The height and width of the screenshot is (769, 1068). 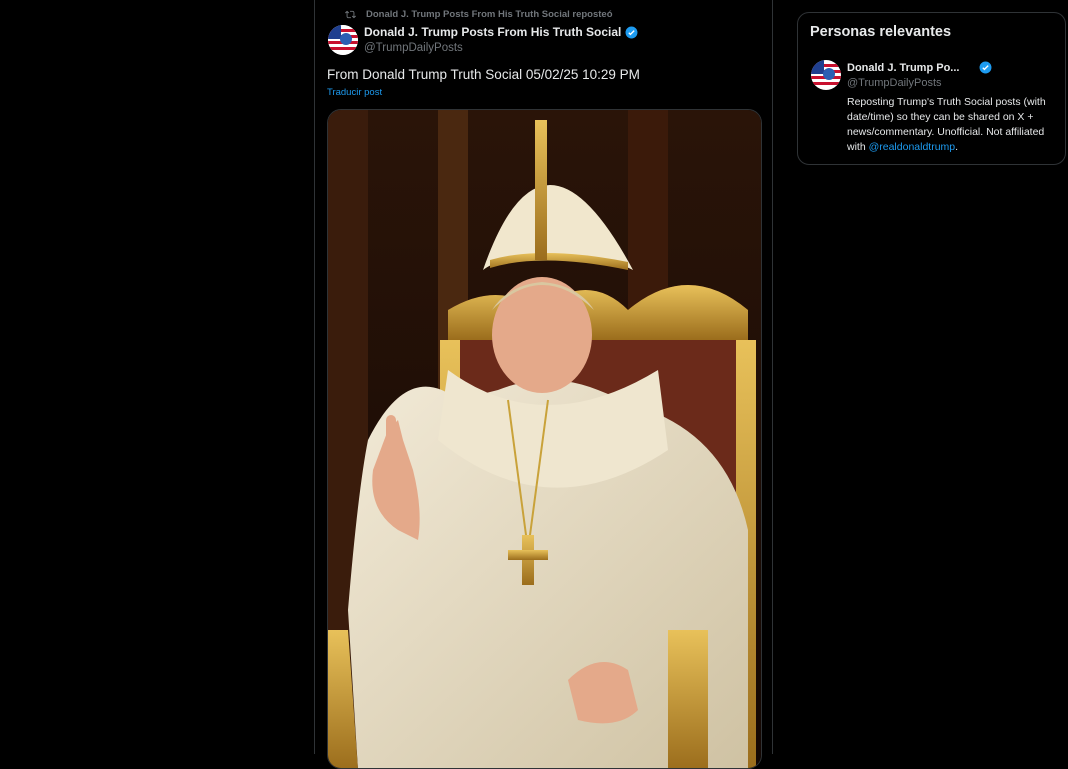 I want to click on avatar, so click(x=343, y=40).